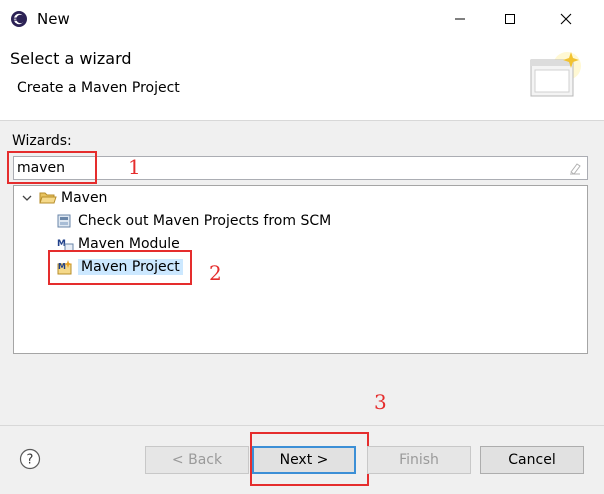 Image resolution: width=604 pixels, height=494 pixels. I want to click on tree-item-checkout-scm: Check out Maven Projects from SCM, so click(193, 220).